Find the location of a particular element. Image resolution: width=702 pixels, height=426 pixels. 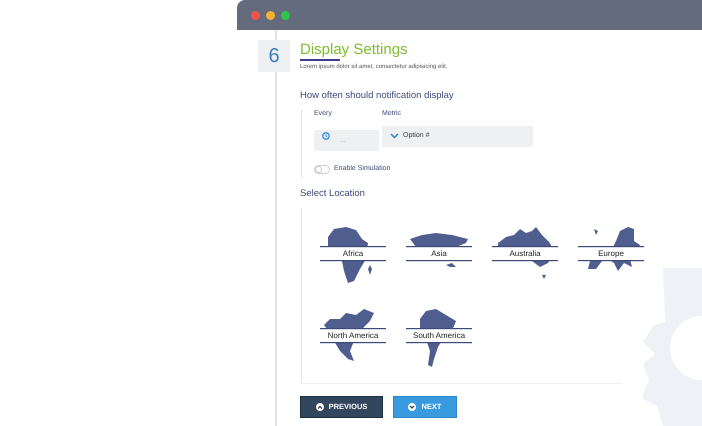

location-label: South America is located at coordinates (439, 335).